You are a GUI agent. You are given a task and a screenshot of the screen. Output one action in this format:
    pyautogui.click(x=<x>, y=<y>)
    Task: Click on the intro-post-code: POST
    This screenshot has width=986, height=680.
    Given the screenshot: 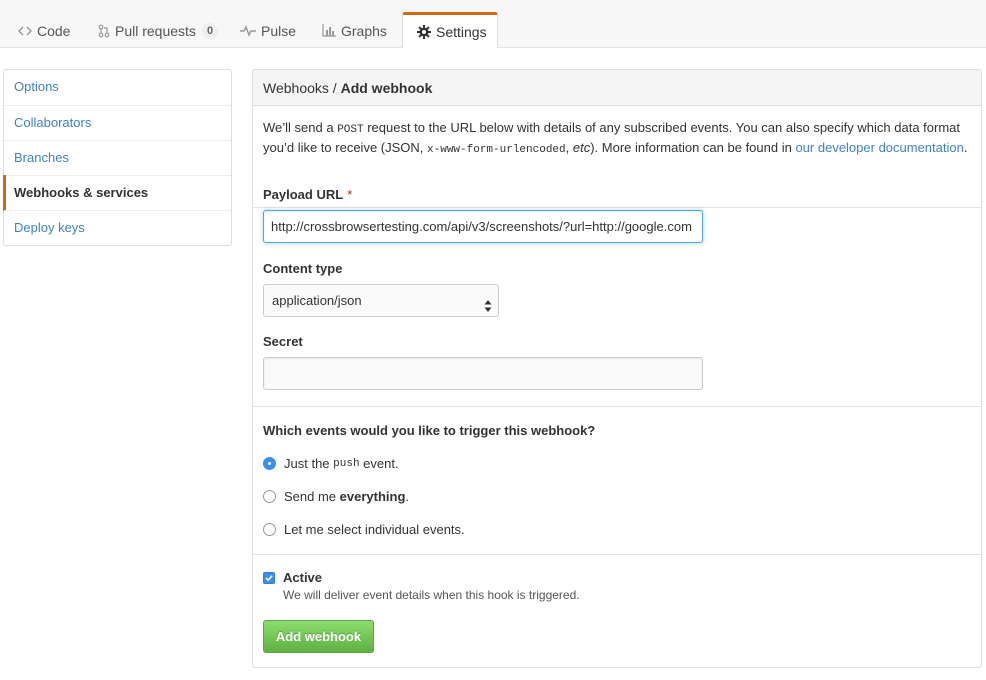 What is the action you would take?
    pyautogui.click(x=350, y=130)
    